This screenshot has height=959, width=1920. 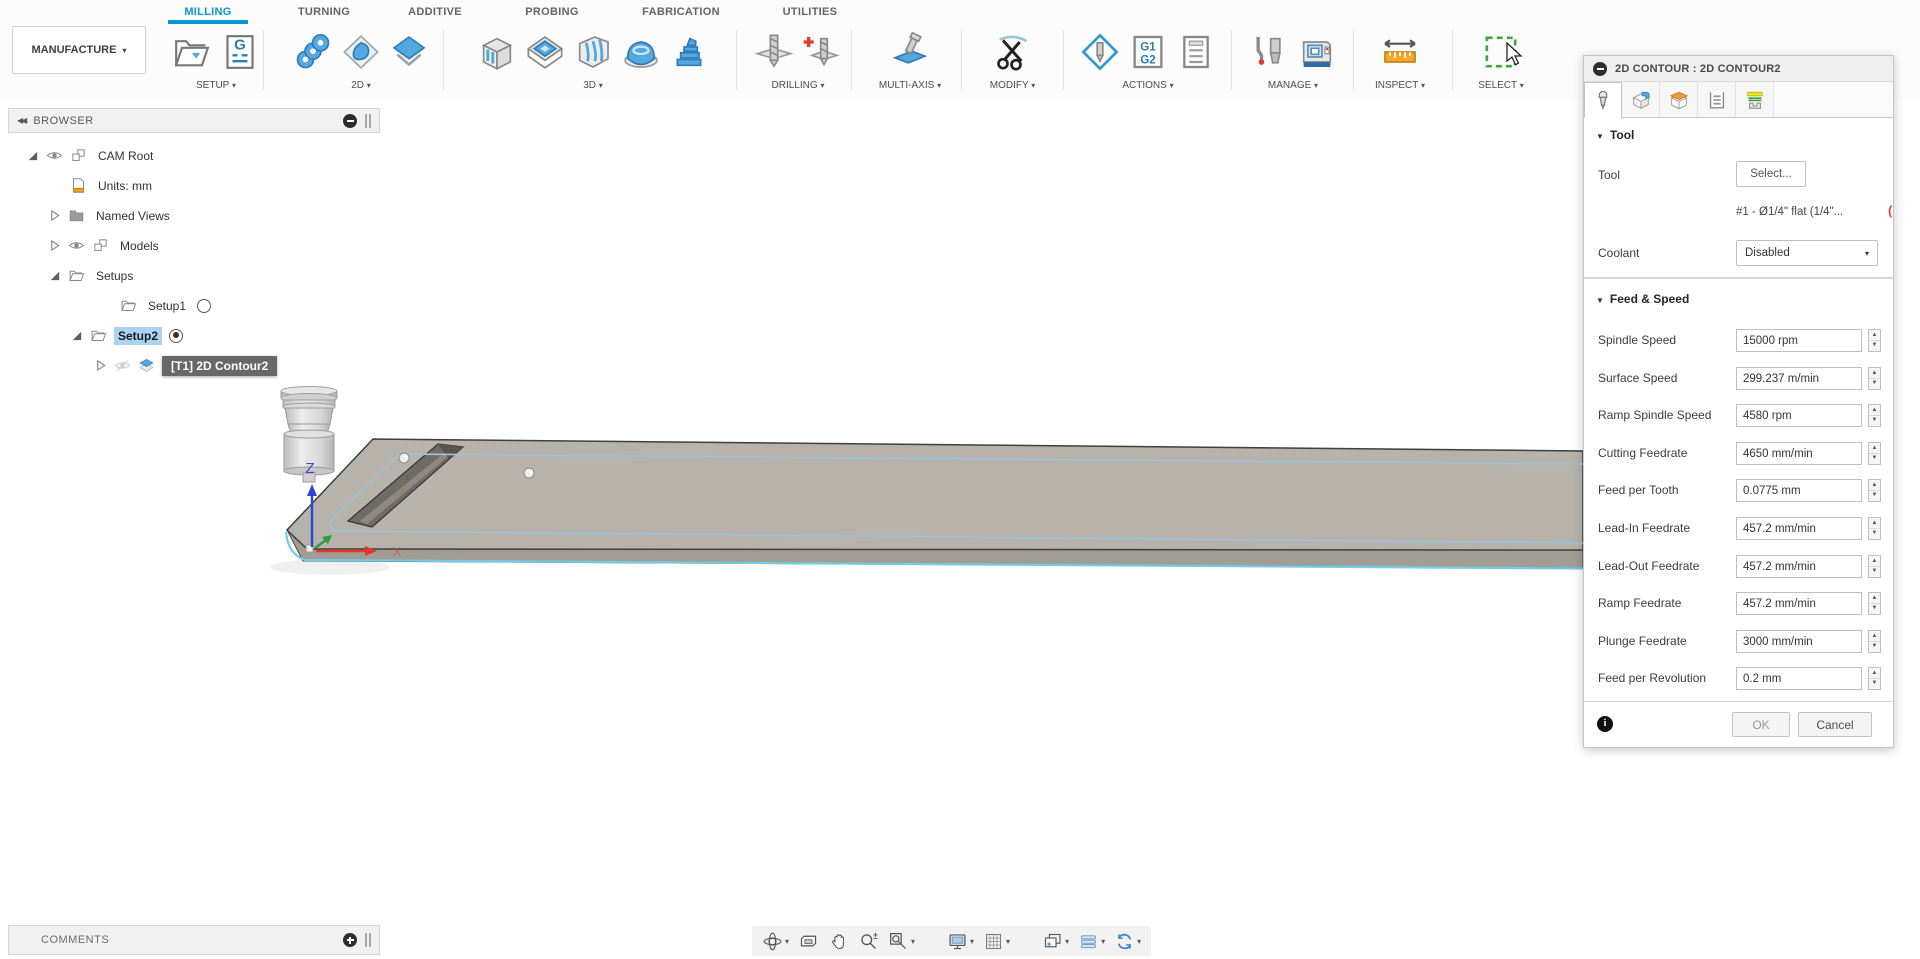 What do you see at coordinates (1738, 69) in the screenshot?
I see `dialog-header: 2D CONTOUR : 2D CONTOUR2` at bounding box center [1738, 69].